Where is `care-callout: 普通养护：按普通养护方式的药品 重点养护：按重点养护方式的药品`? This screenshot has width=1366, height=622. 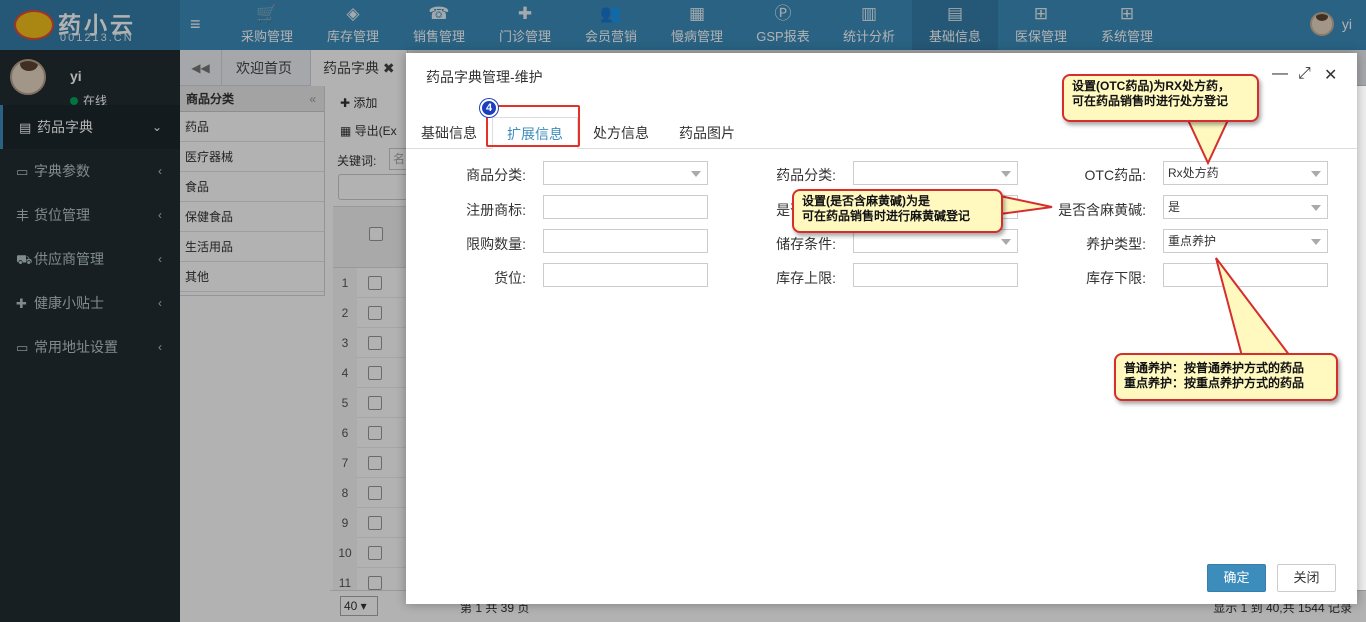
care-callout: 普通养护：按普通养护方式的药品 重点养护：按重点养护方式的药品 is located at coordinates (1226, 377).